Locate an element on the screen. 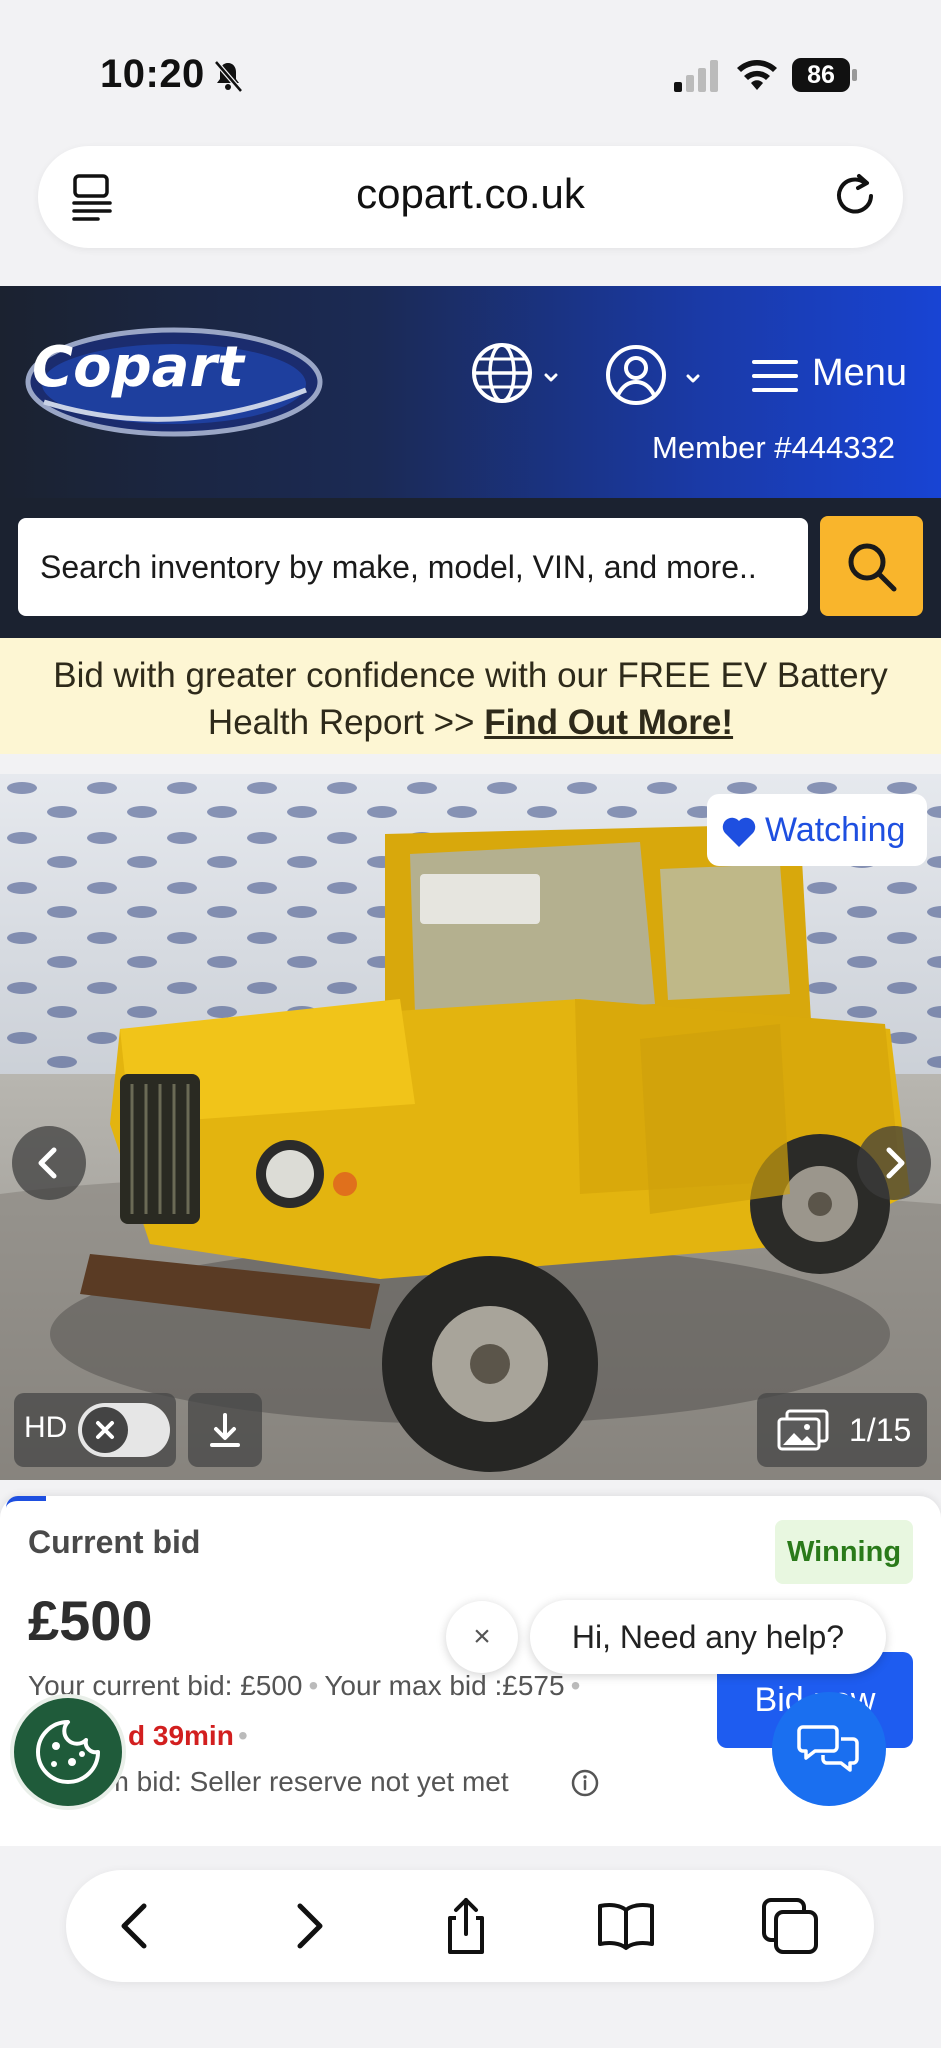  search-button is located at coordinates (871, 566).